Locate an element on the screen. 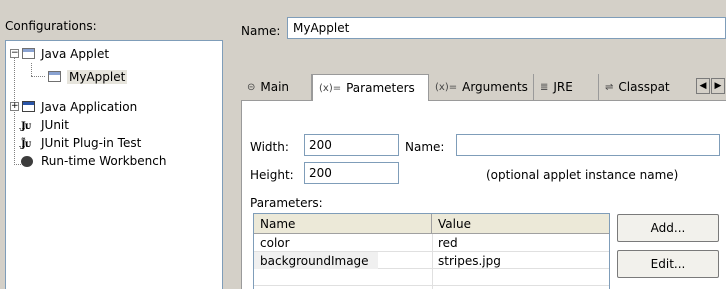 Image resolution: width=726 pixels, height=289 pixels. tab-classpath: ⇌ Classpat is located at coordinates (650, 87).